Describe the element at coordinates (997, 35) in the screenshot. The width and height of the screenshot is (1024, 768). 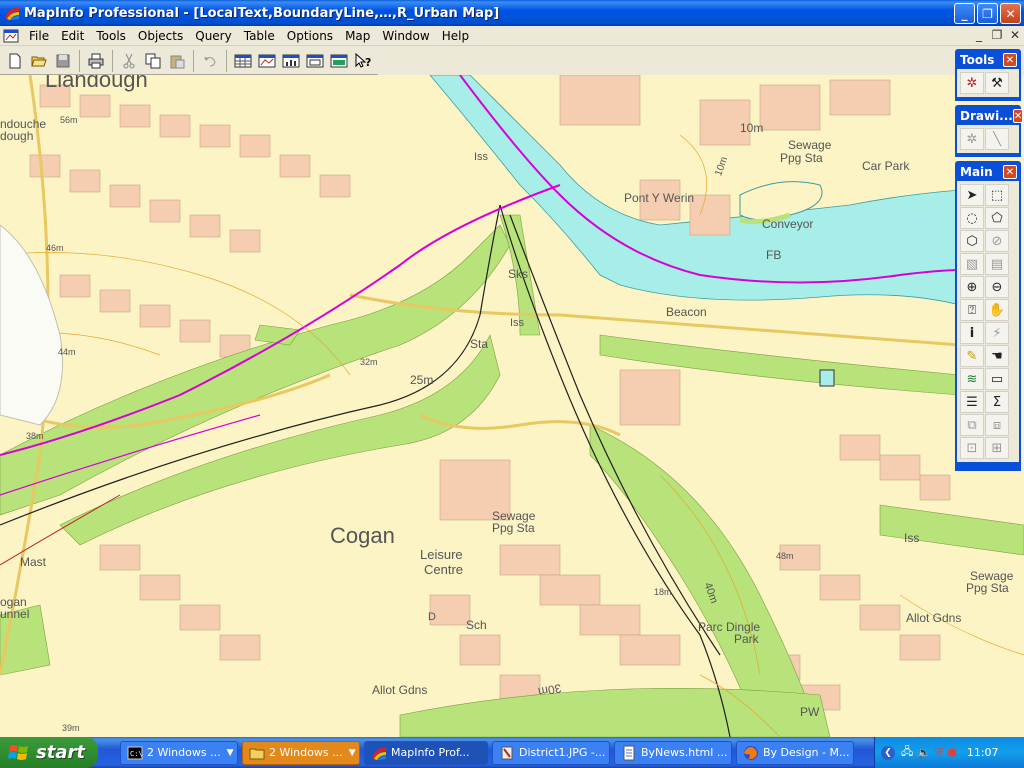
I see `mdi-restore-button: ❐` at that location.